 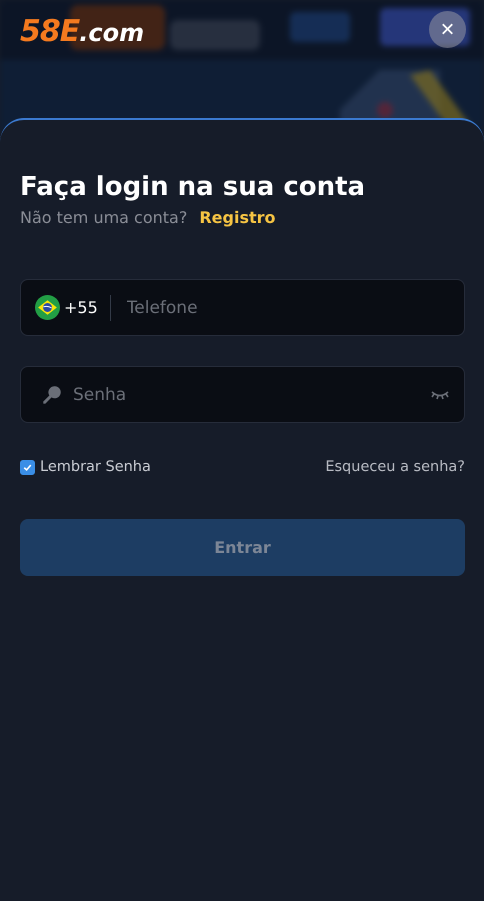 I want to click on register-link: Registro, so click(x=237, y=217).